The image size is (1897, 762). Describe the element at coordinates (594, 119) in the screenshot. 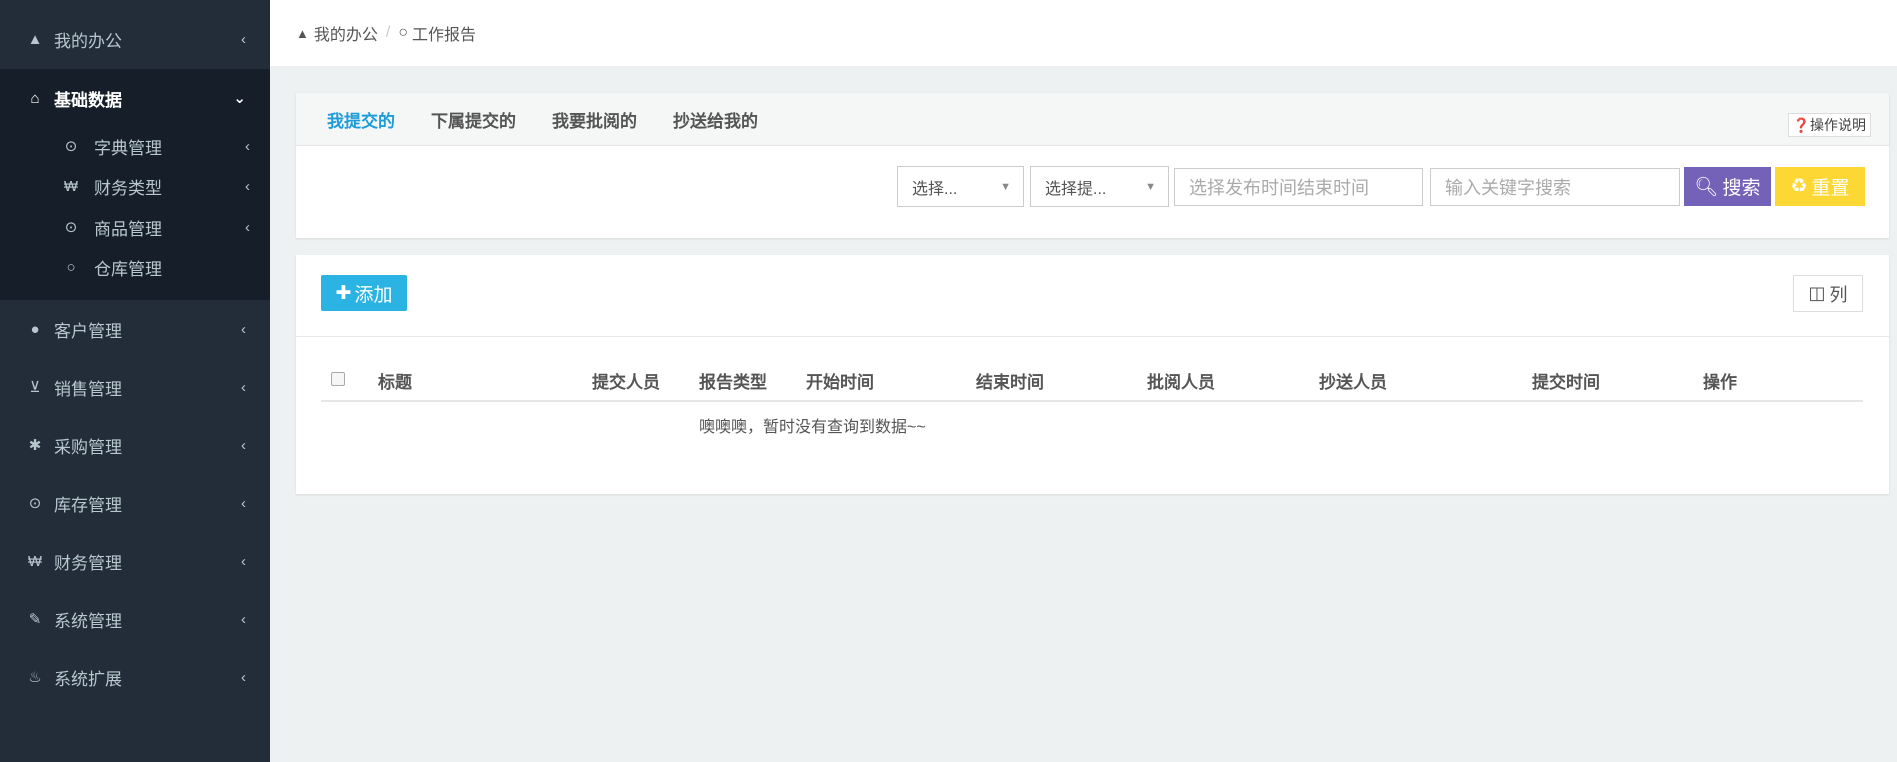

I see `tab-to-review: 我要批阅的` at that location.